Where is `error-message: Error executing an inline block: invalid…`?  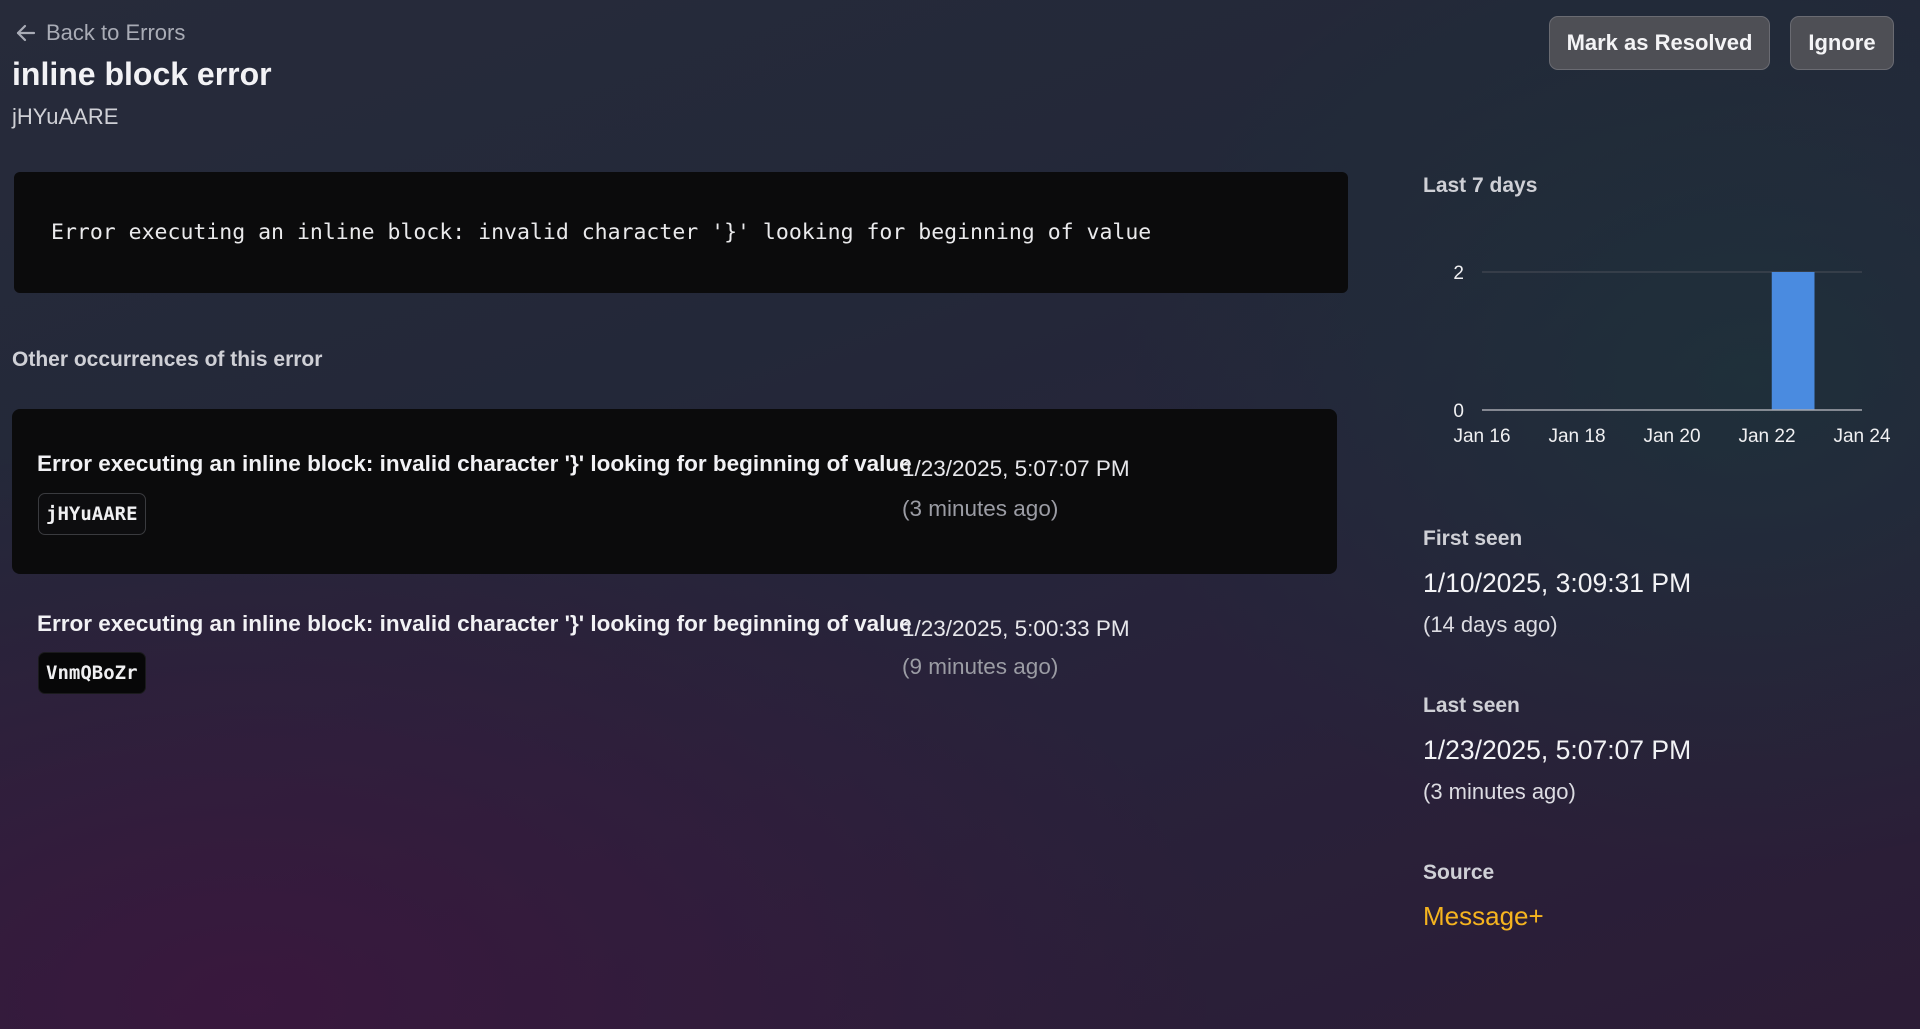
error-message: Error executing an inline block: invalid… is located at coordinates (601, 232).